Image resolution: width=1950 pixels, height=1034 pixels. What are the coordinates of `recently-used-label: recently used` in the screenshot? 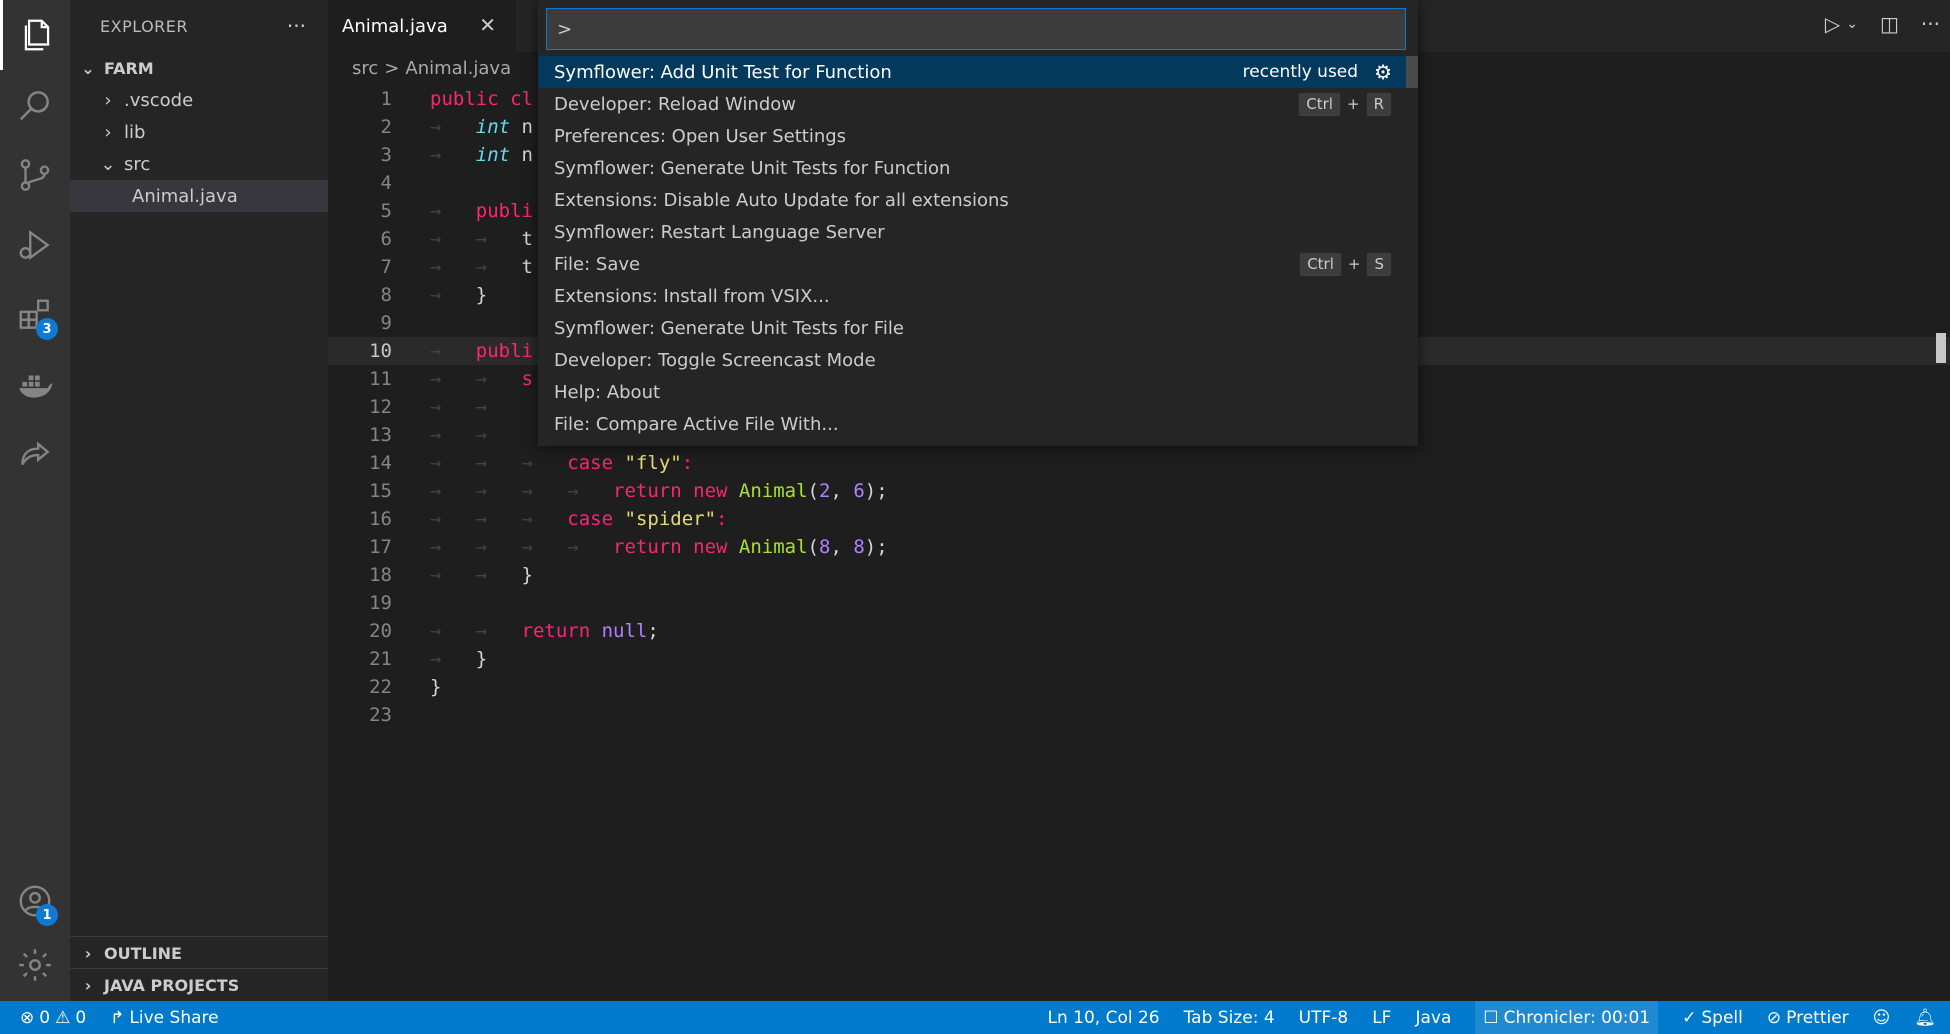 It's located at (1300, 72).